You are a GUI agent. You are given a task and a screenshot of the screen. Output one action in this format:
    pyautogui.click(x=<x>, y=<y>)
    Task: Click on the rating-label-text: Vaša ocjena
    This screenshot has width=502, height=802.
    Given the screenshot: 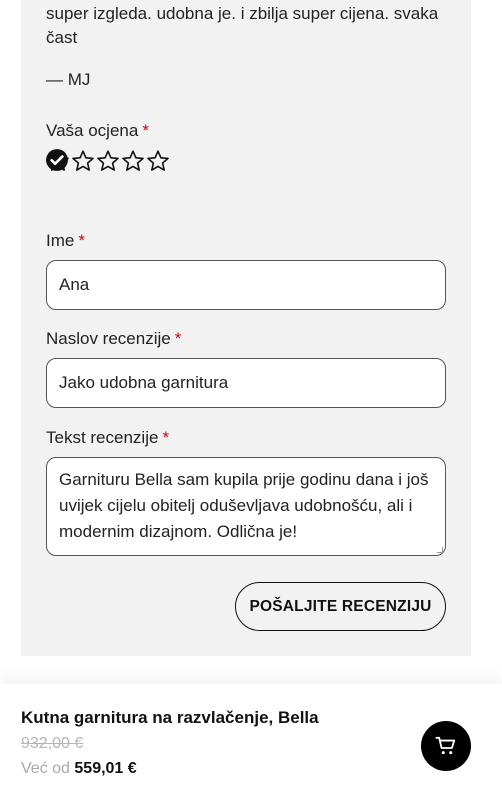 What is the action you would take?
    pyautogui.click(x=92, y=130)
    